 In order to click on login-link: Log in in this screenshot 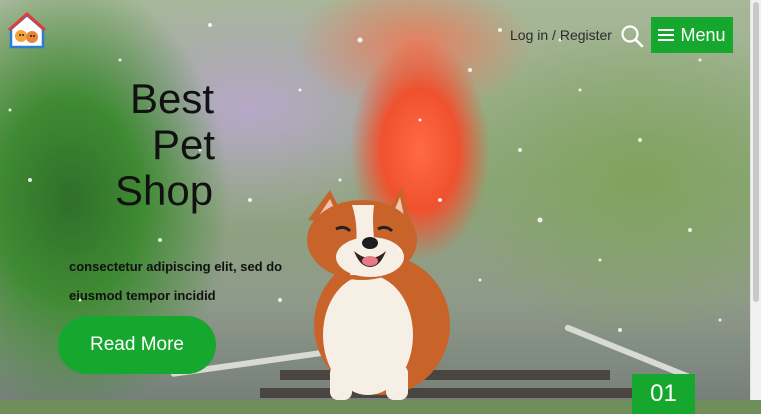, I will do `click(529, 35)`.